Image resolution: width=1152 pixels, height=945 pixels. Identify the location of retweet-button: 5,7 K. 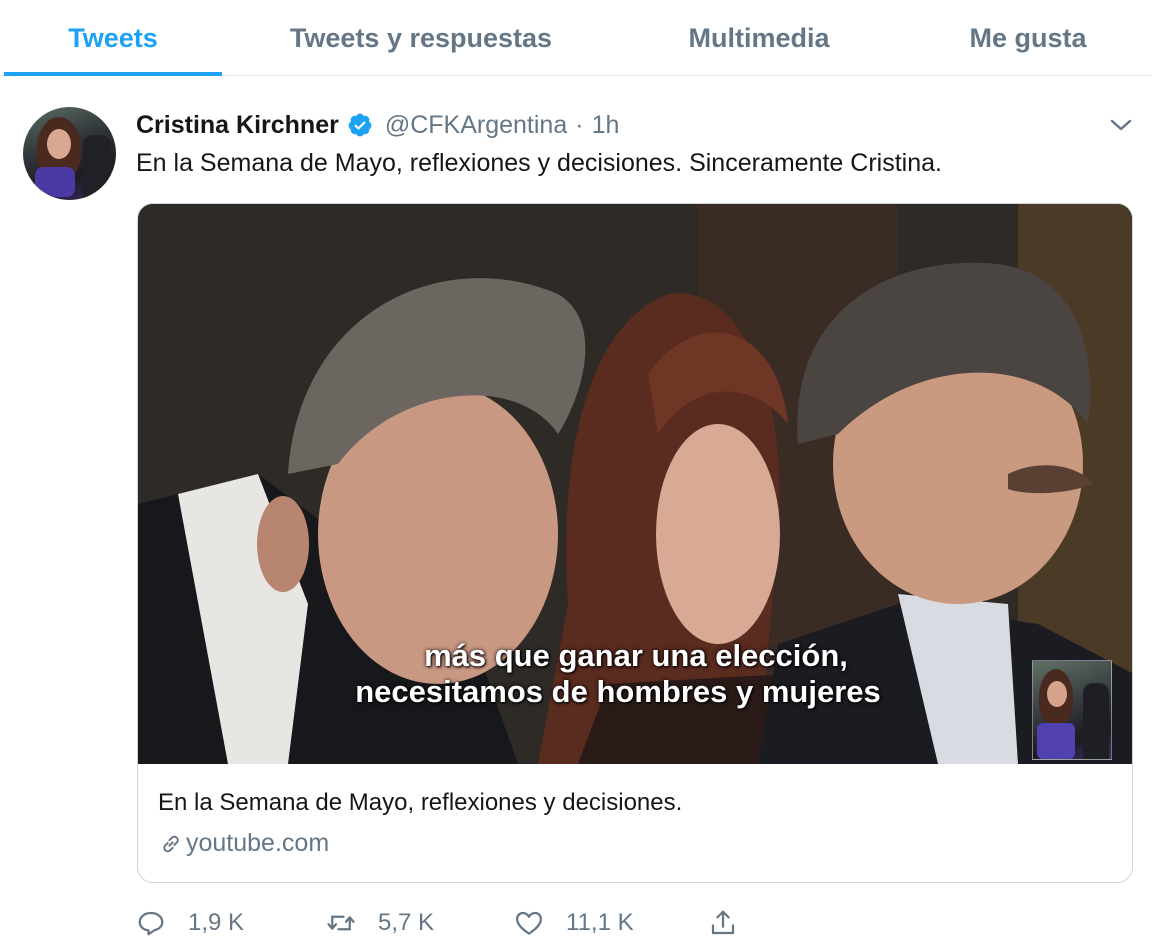
(380, 923).